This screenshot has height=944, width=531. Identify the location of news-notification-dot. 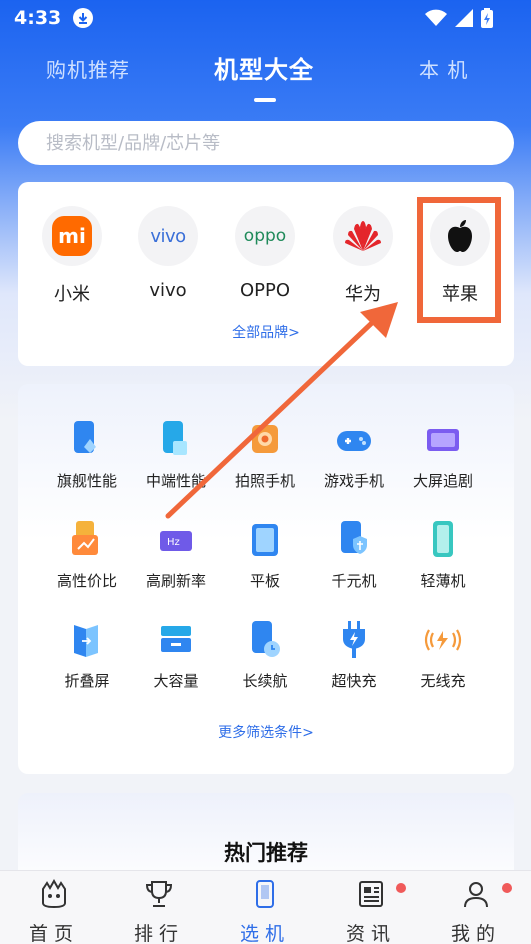
(401, 888).